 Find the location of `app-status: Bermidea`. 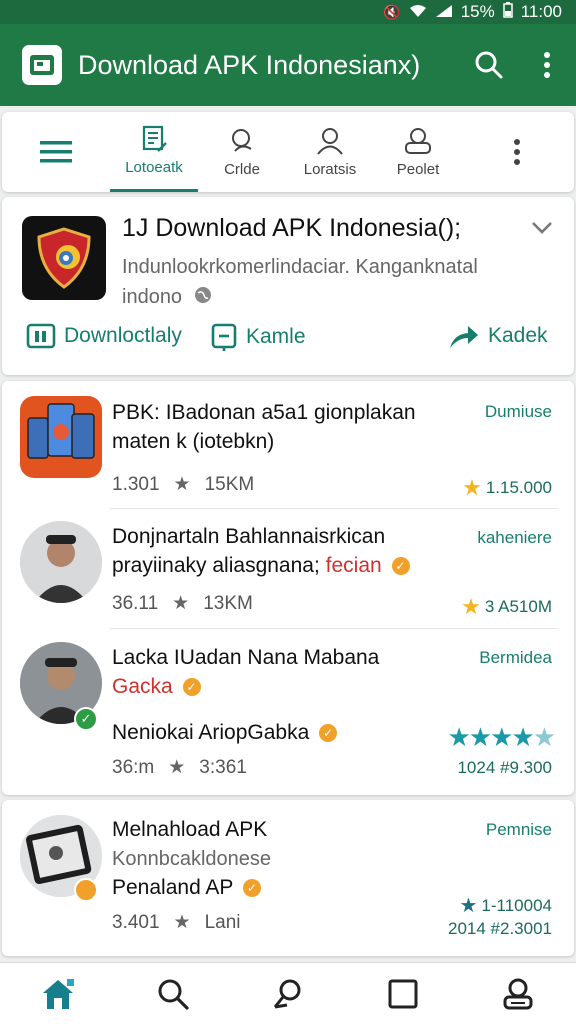

app-status: Bermidea is located at coordinates (515, 657).